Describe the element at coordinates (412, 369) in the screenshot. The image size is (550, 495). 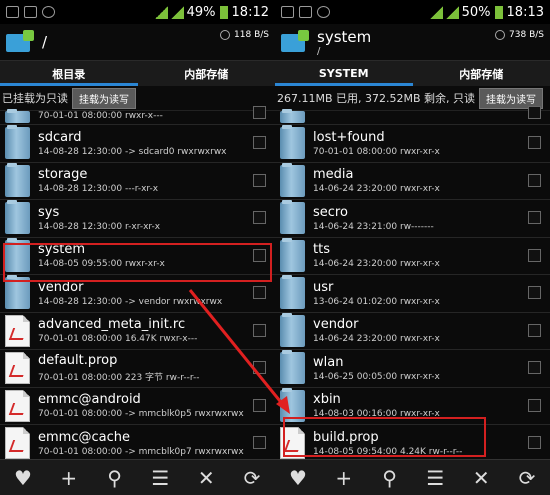
I see `list-item-wlan: wlan 14-06-25 00:05:00 rwxr-xr-x` at that location.